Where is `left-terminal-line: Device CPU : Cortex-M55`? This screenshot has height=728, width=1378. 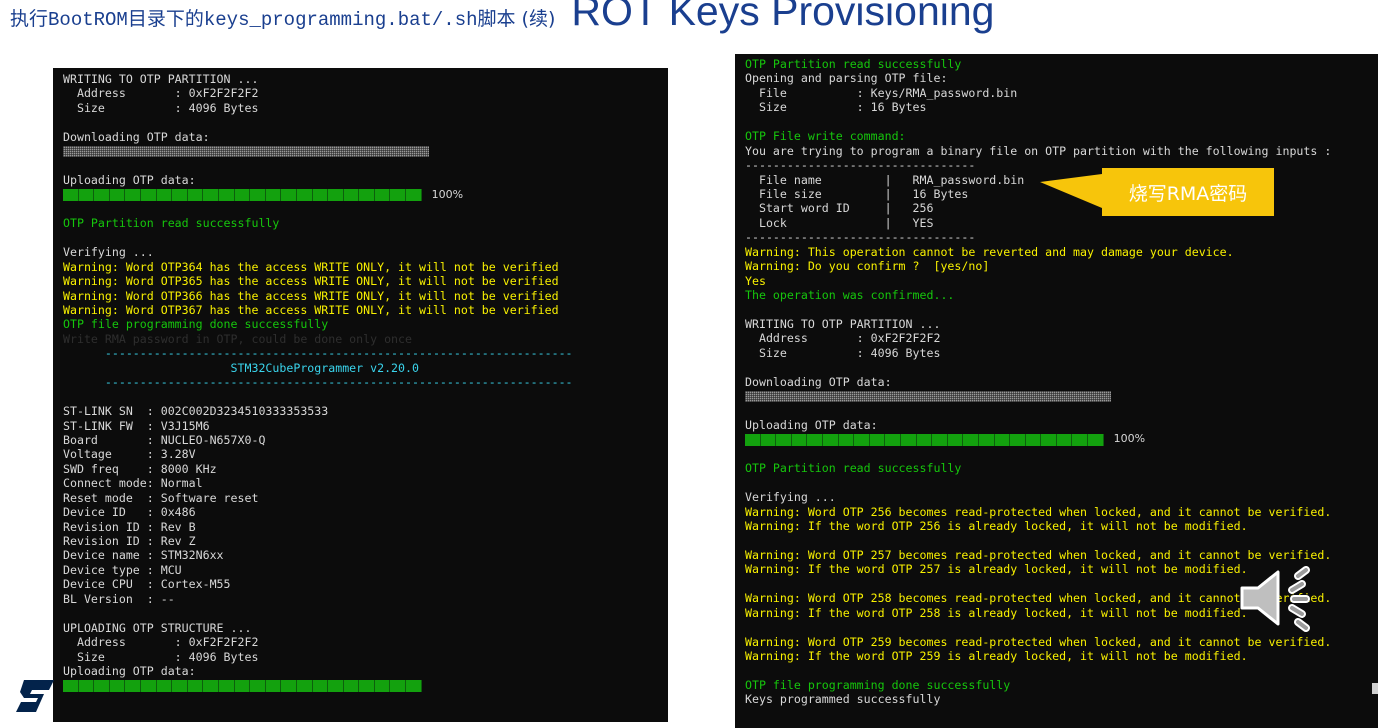 left-terminal-line: Device CPU : Cortex-M55 is located at coordinates (147, 584).